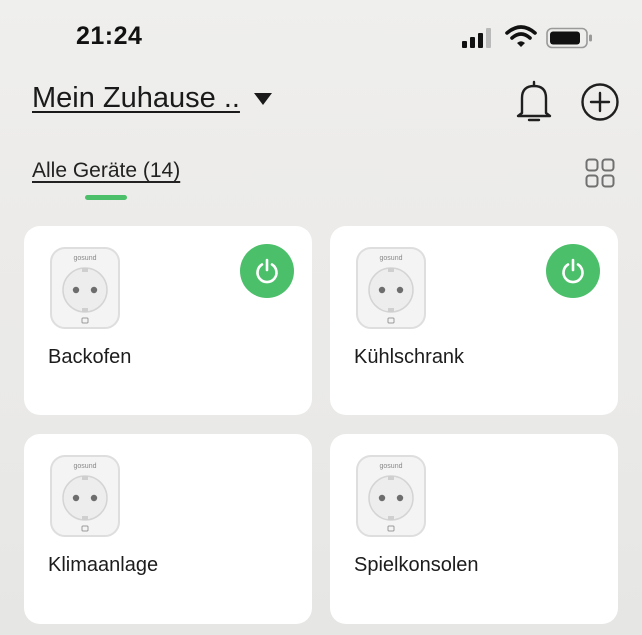  What do you see at coordinates (409, 357) in the screenshot?
I see `device-name: Kühlschrank` at bounding box center [409, 357].